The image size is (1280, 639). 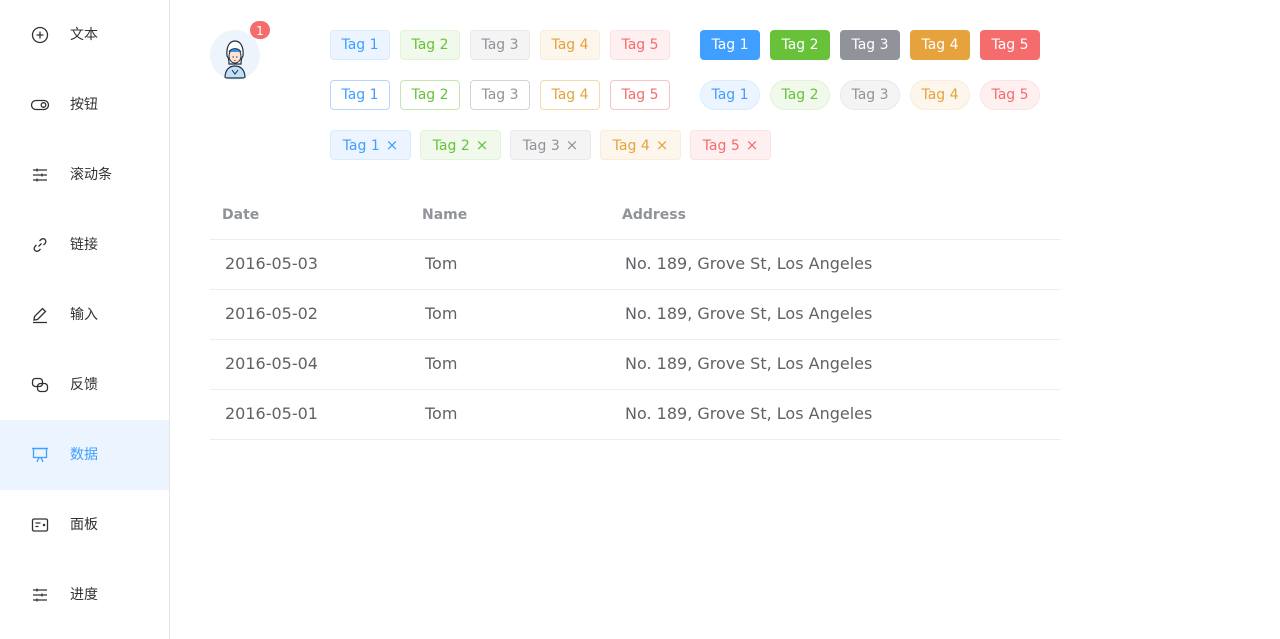 I want to click on sidebar-item-input: 输入, so click(x=84, y=315).